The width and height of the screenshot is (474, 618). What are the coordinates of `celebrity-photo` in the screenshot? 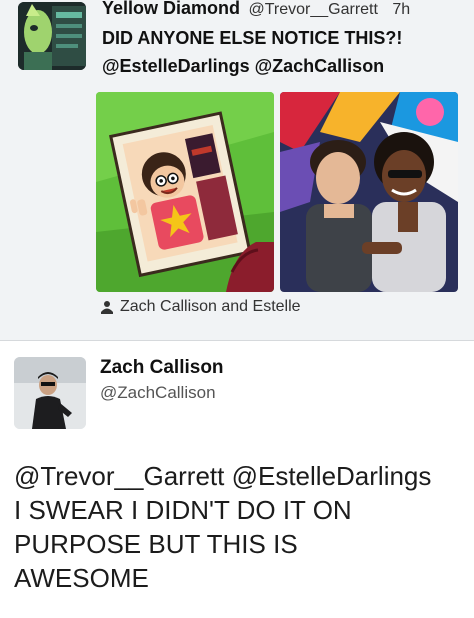 It's located at (369, 192).